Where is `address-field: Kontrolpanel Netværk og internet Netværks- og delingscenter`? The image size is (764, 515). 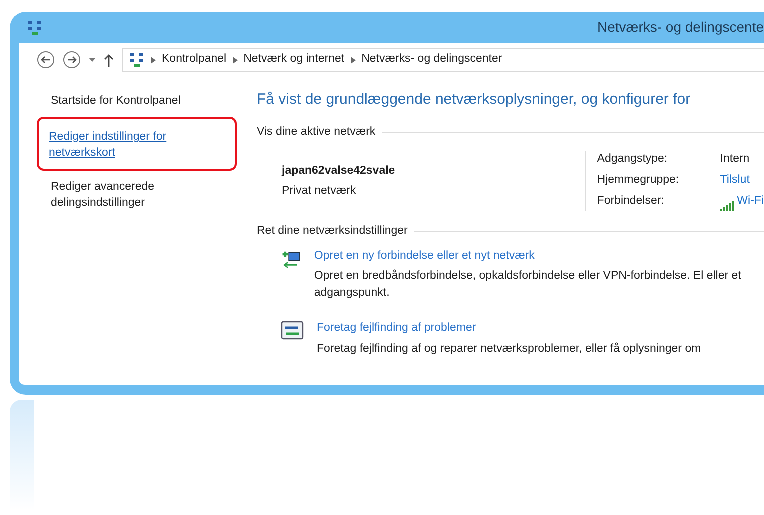
address-field: Kontrolpanel Netværk og internet Netværks- og delingscenter is located at coordinates (443, 60).